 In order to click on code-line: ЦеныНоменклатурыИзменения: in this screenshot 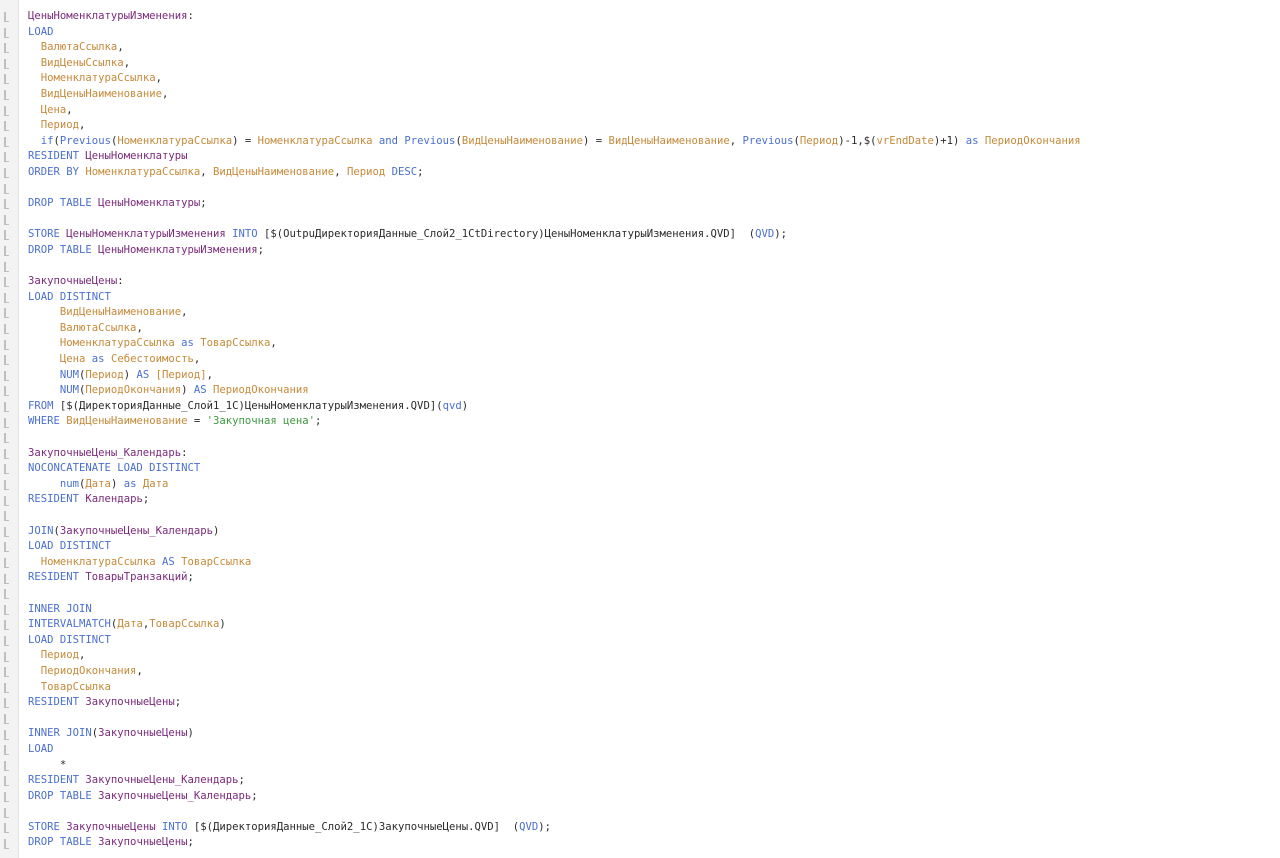, I will do `click(654, 17)`.